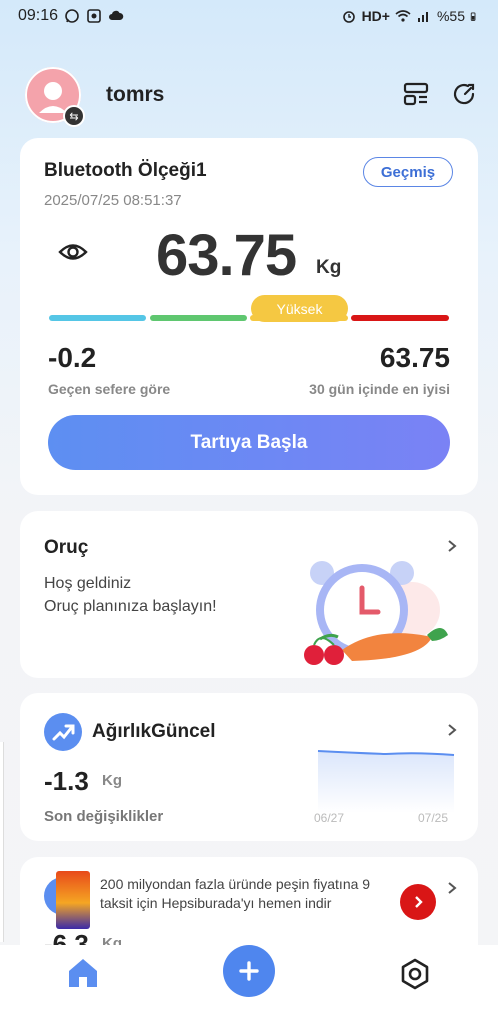 The height and width of the screenshot is (1024, 498). What do you see at coordinates (400, 318) in the screenshot?
I see `range-bar-very-high` at bounding box center [400, 318].